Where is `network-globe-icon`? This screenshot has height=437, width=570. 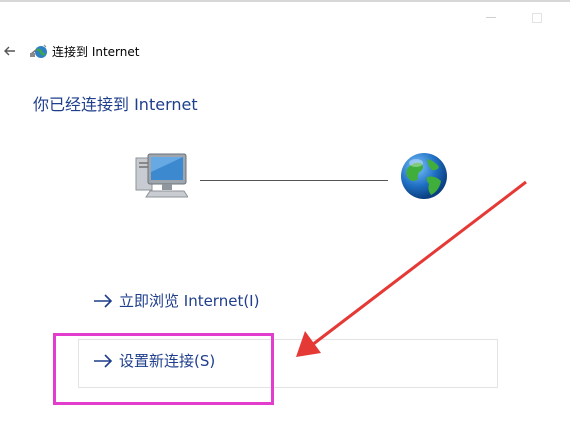
network-globe-icon is located at coordinates (39, 51).